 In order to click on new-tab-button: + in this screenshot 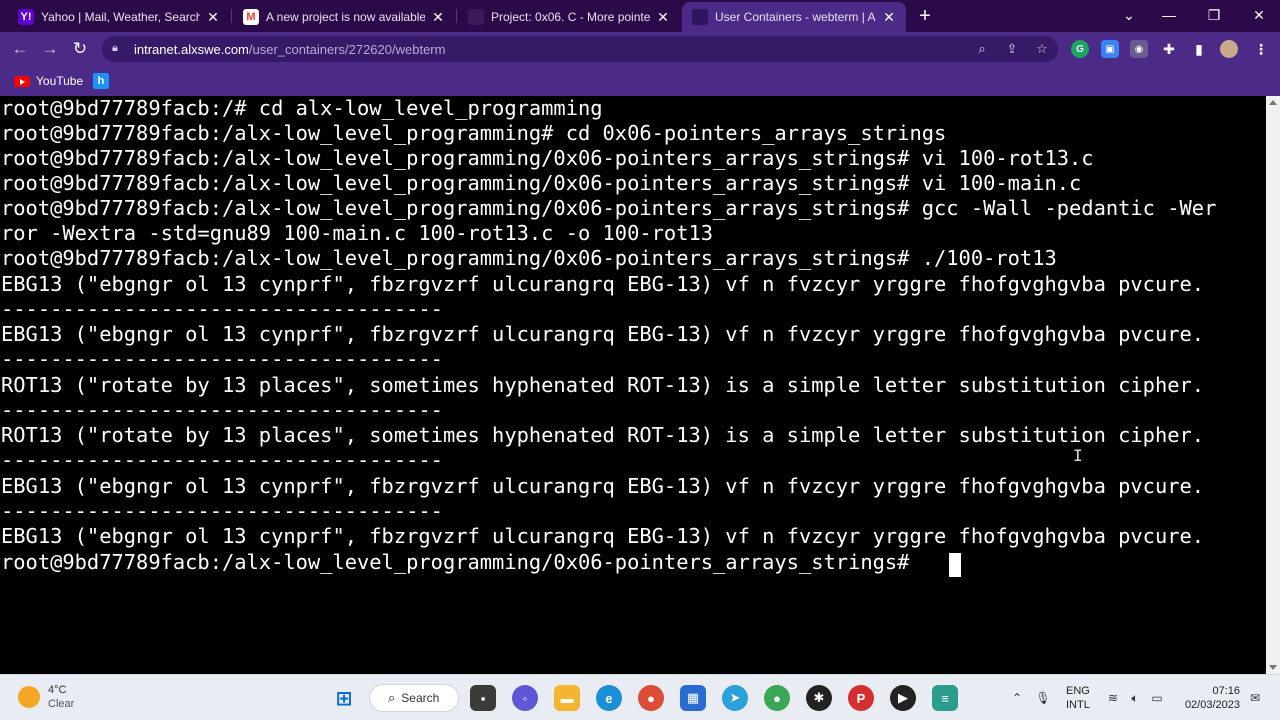, I will do `click(925, 17)`.